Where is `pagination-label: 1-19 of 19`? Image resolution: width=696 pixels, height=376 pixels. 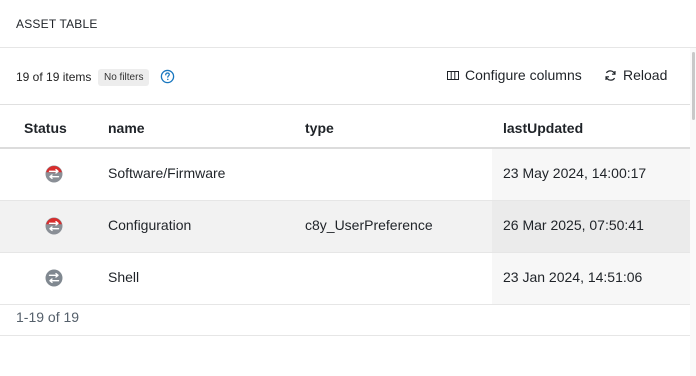 pagination-label: 1-19 of 19 is located at coordinates (48, 317).